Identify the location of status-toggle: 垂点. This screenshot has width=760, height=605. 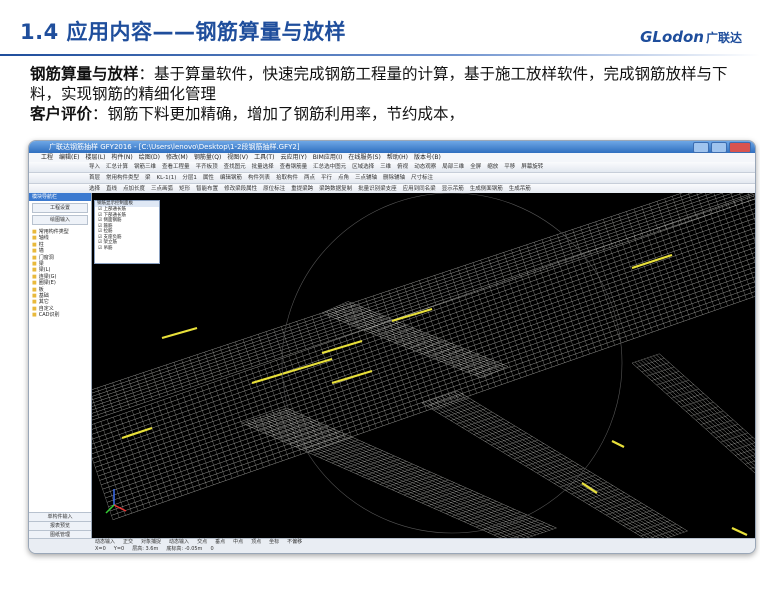
(220, 542).